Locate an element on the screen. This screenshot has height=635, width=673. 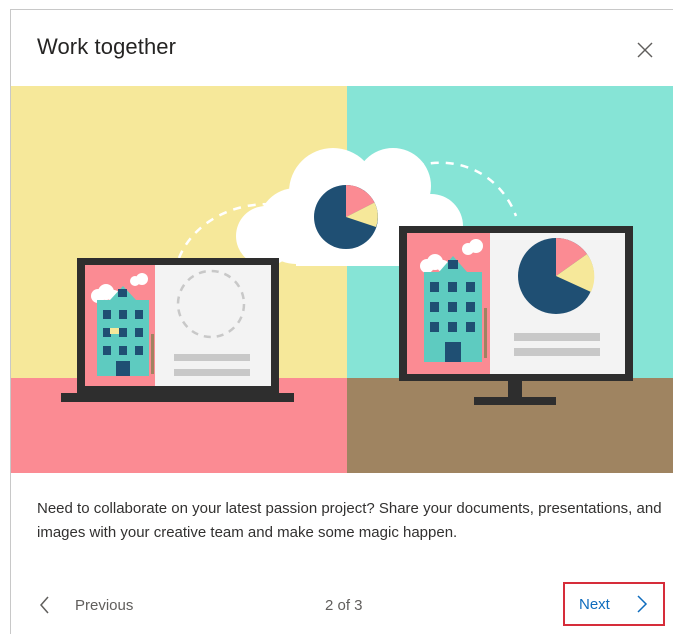
dialog-header: Work together is located at coordinates (342, 48).